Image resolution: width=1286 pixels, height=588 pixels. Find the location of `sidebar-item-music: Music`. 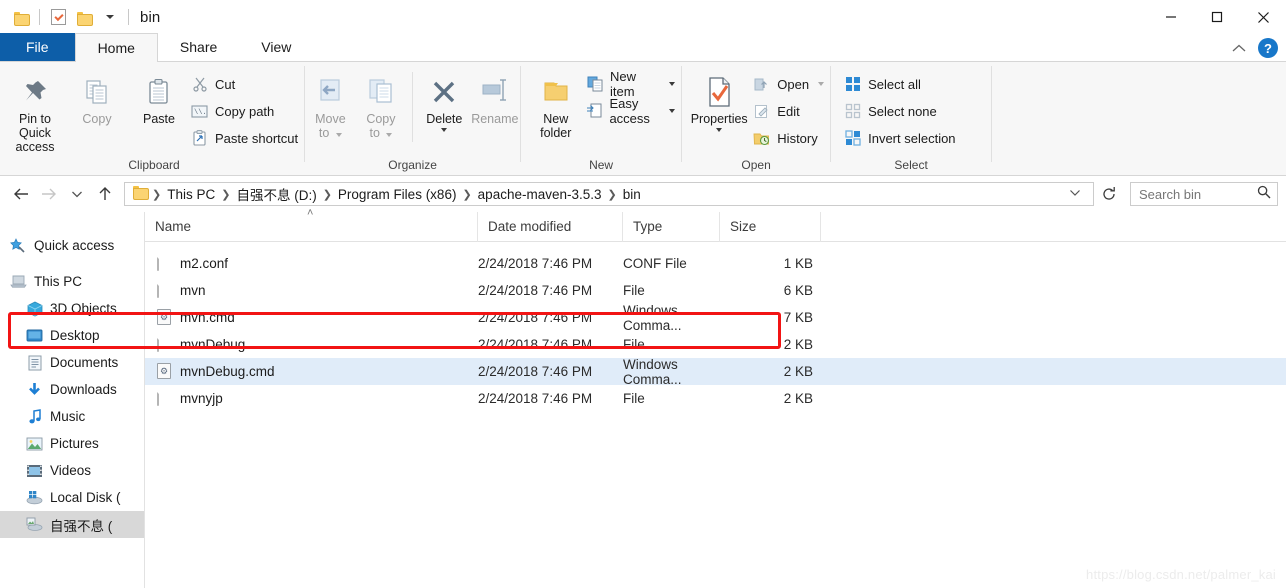

sidebar-item-music: Music is located at coordinates (72, 416).